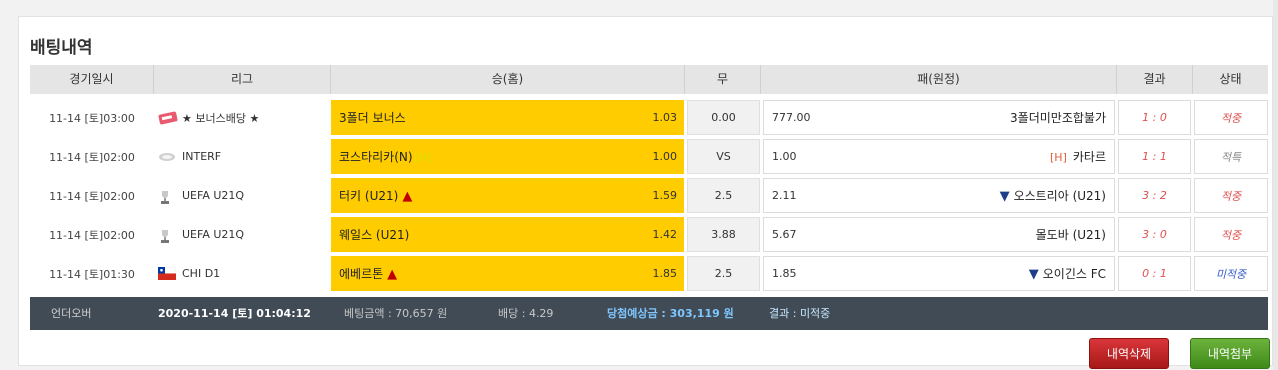 Image resolution: width=1278 pixels, height=370 pixels. Describe the element at coordinates (369, 196) in the screenshot. I see `home-team-name: 터키 (U21)` at that location.